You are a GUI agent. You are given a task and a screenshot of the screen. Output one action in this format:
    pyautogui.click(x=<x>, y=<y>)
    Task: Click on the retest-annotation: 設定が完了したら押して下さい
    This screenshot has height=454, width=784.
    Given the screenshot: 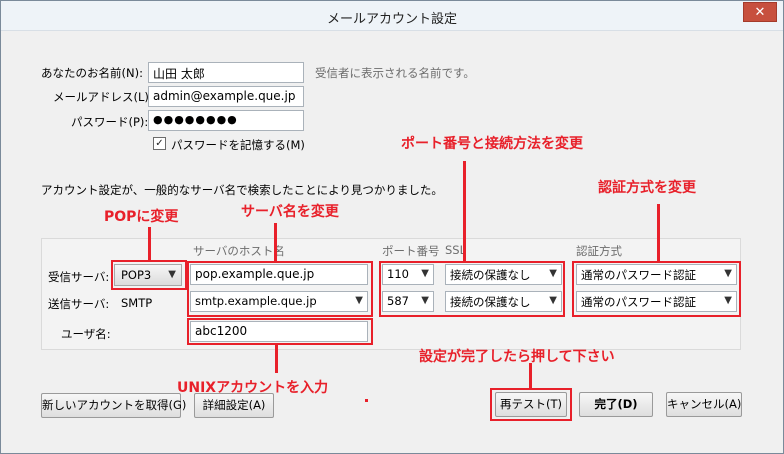 What is the action you would take?
    pyautogui.click(x=517, y=357)
    